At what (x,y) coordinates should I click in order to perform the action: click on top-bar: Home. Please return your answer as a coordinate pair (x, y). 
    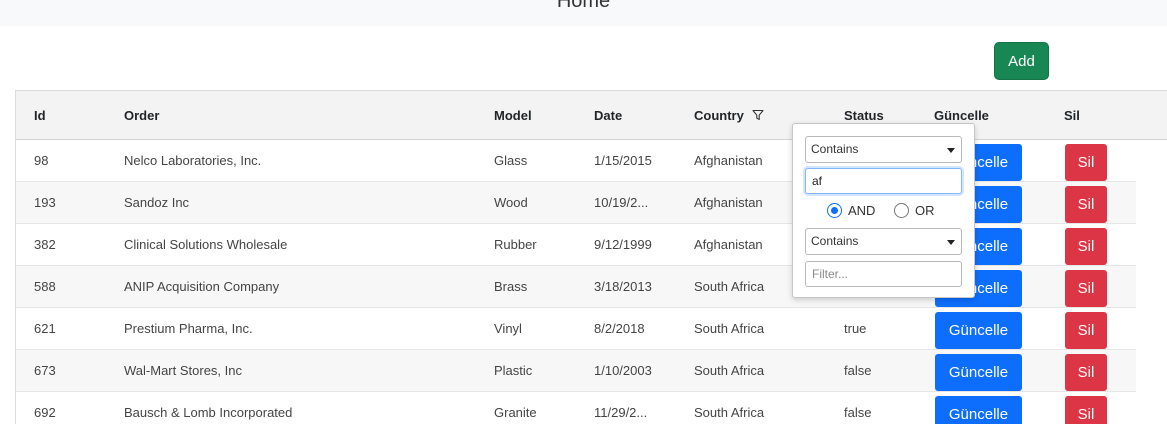
    Looking at the image, I should click on (583, 13).